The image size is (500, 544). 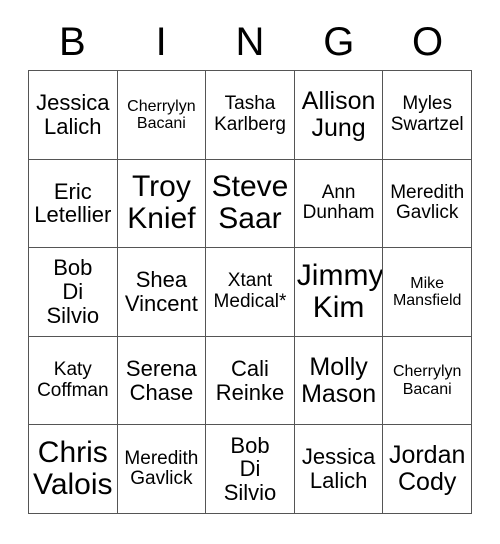 I want to click on bingo-cell-label: Molly Mason, so click(x=339, y=380).